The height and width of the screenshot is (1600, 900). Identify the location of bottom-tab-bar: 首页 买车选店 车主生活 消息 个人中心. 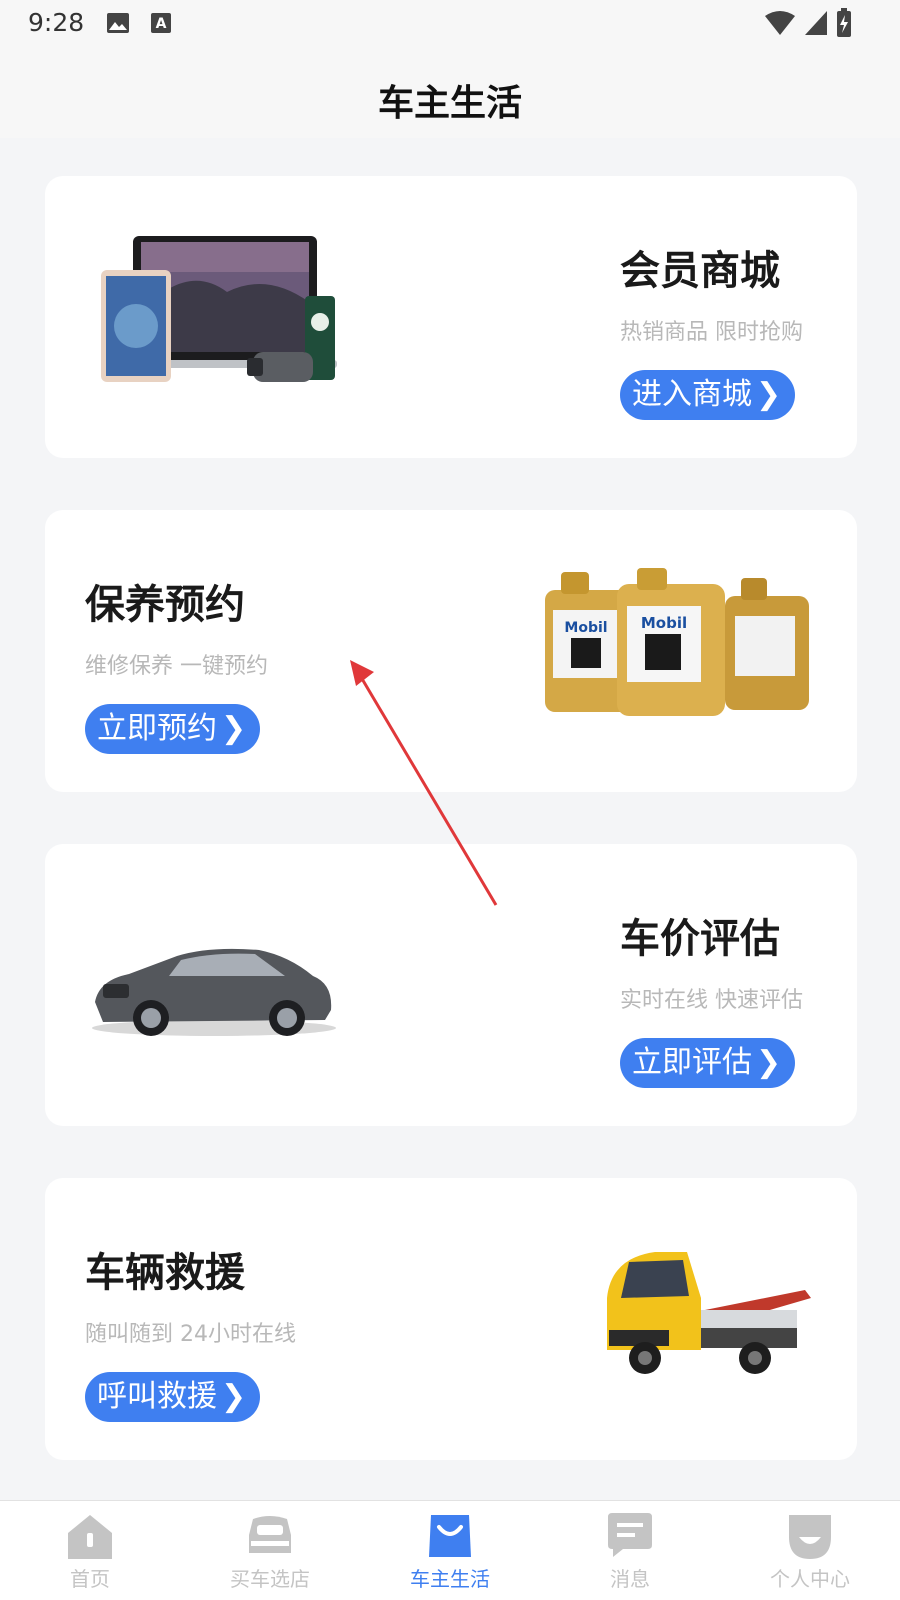
(450, 1550).